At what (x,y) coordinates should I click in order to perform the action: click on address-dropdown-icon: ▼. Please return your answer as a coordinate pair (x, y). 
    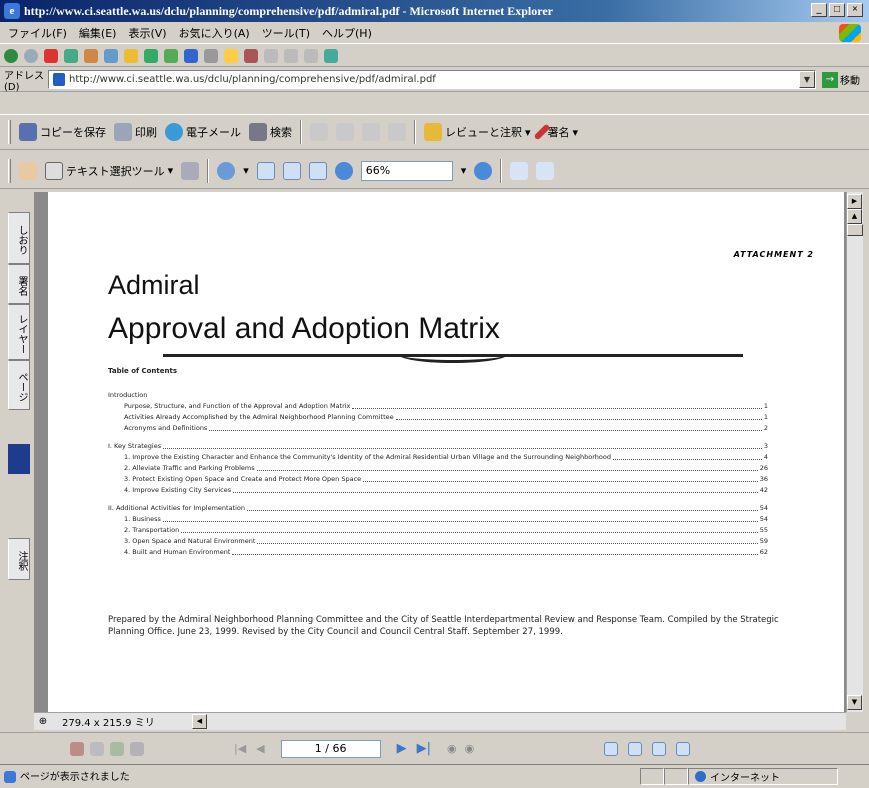
    Looking at the image, I should click on (807, 79).